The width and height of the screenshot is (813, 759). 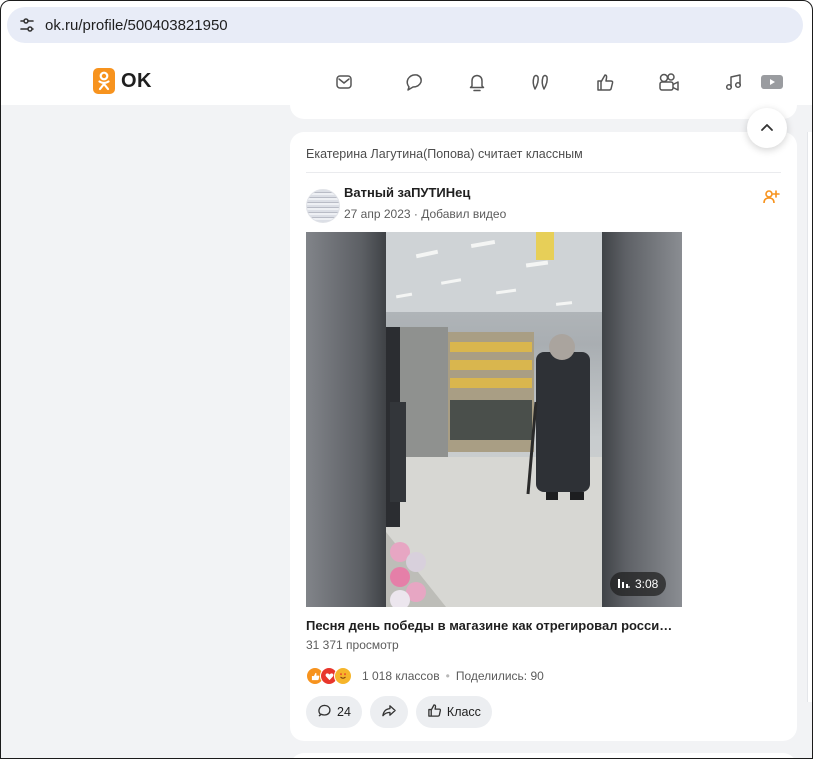 I want to click on tv-icon, so click(x=772, y=82).